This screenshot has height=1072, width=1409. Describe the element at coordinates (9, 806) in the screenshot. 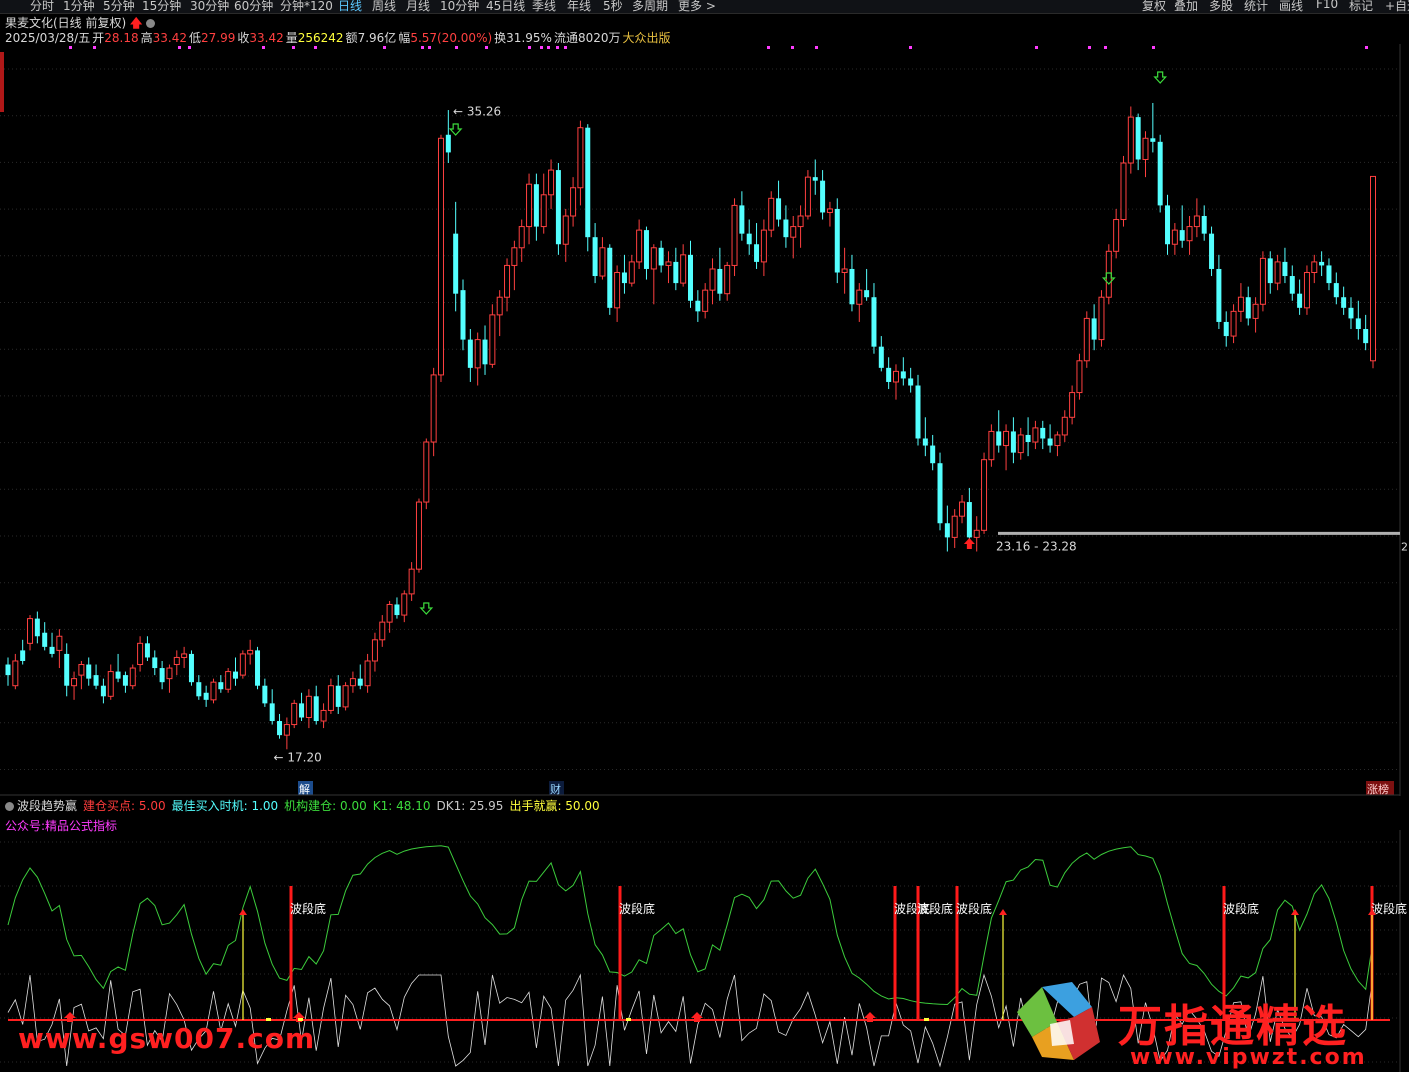

I see `collapse-icon` at that location.